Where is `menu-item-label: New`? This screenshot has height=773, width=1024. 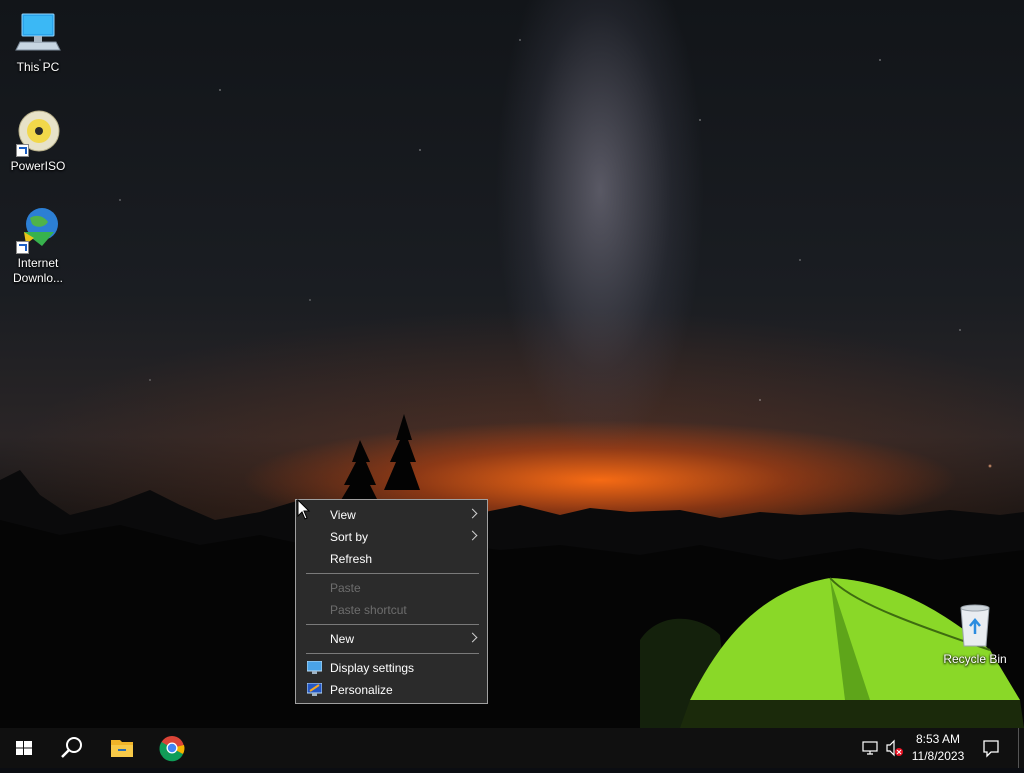
menu-item-label: New is located at coordinates (342, 639).